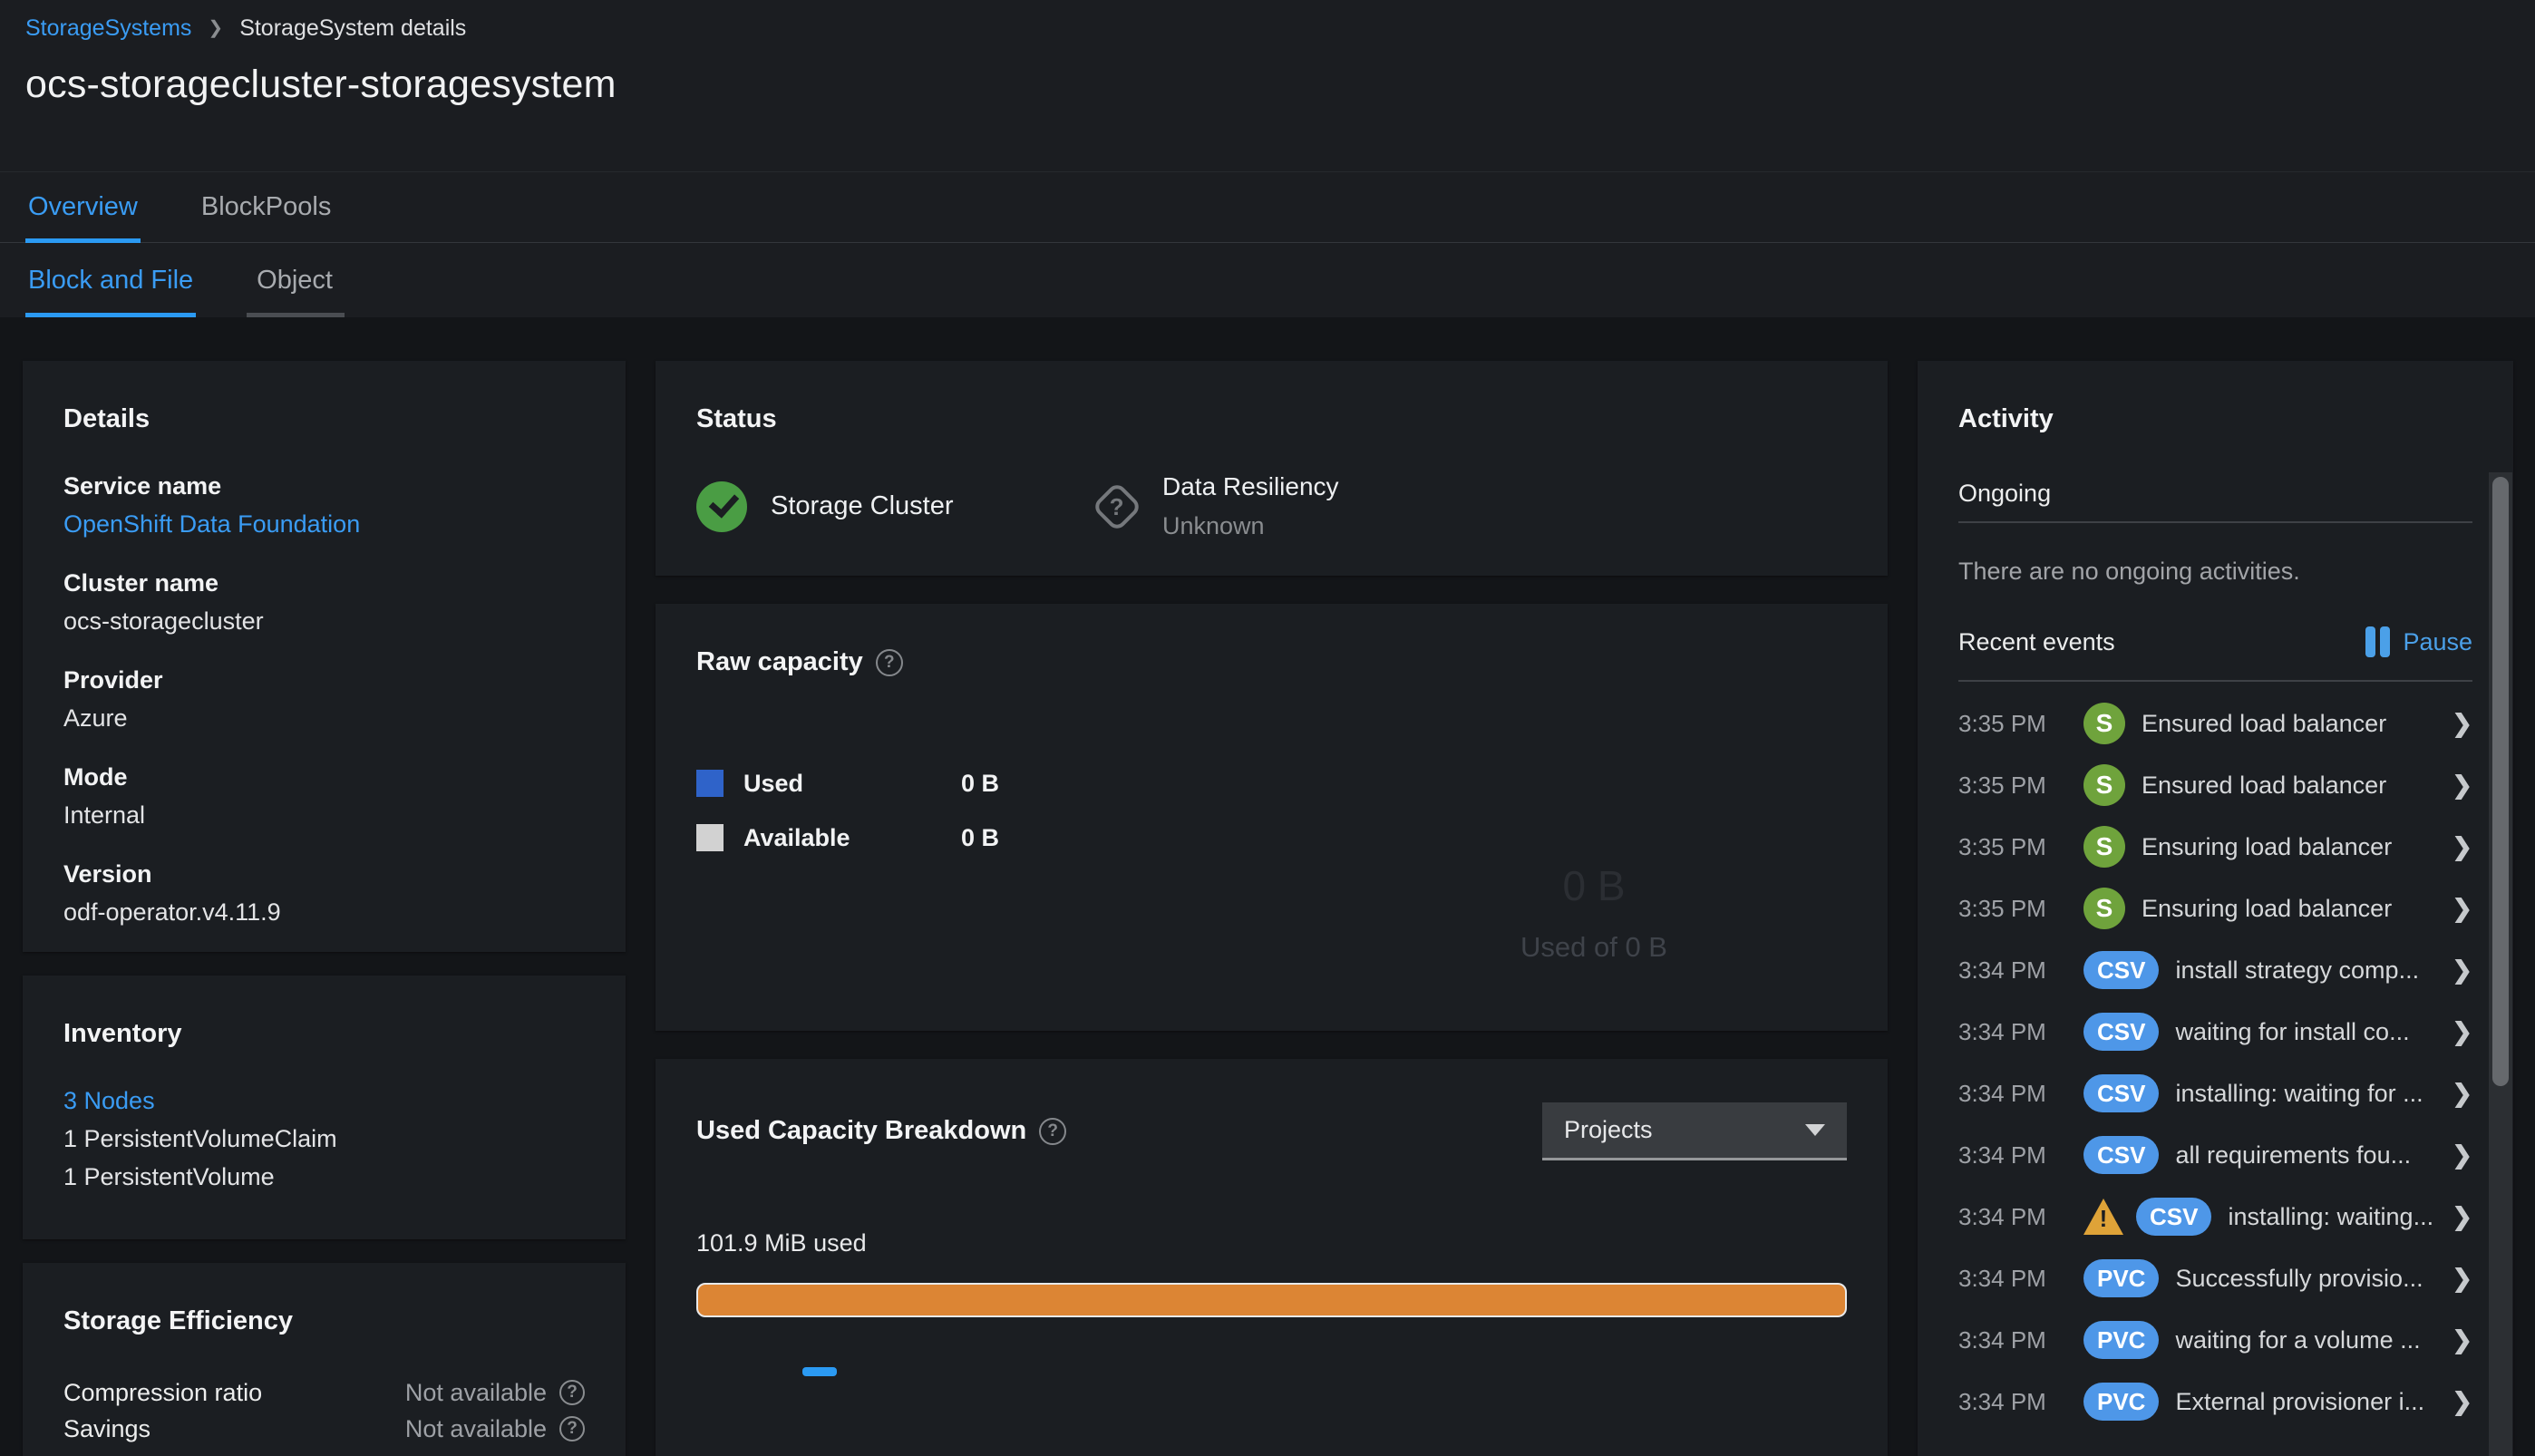  What do you see at coordinates (1250, 486) in the screenshot?
I see `data-resiliency-label: Data Resiliency` at bounding box center [1250, 486].